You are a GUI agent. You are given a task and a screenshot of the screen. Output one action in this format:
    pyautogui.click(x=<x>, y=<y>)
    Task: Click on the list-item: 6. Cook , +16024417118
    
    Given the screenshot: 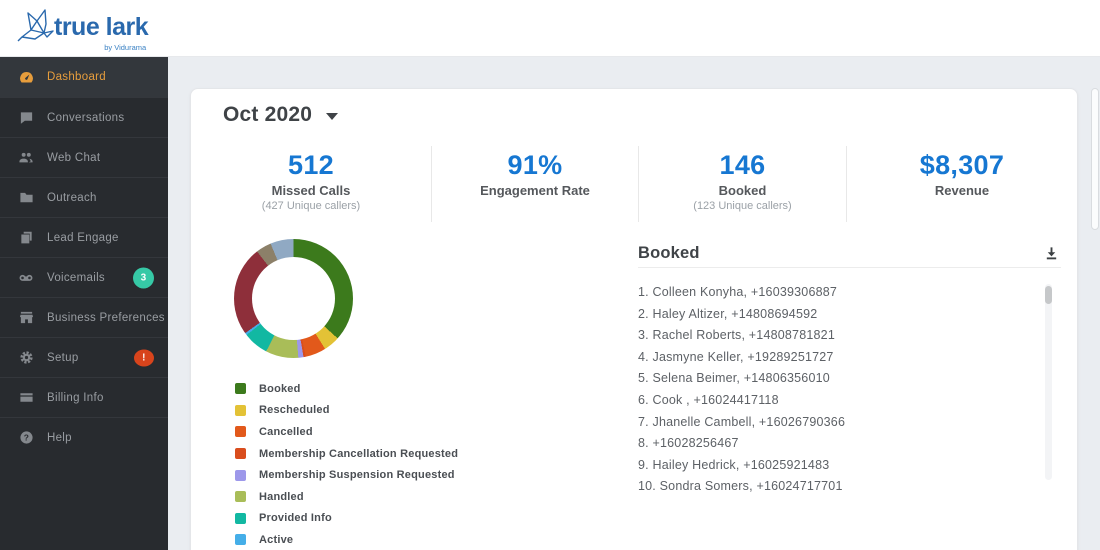 What is the action you would take?
    pyautogui.click(x=708, y=399)
    